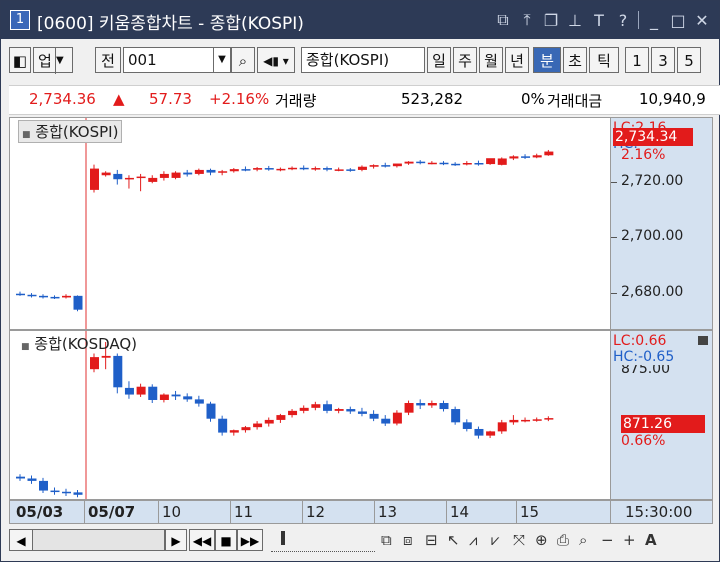 The width and height of the screenshot is (720, 562). Describe the element at coordinates (453, 540) in the screenshot. I see `trendline-icon: ↖` at that location.